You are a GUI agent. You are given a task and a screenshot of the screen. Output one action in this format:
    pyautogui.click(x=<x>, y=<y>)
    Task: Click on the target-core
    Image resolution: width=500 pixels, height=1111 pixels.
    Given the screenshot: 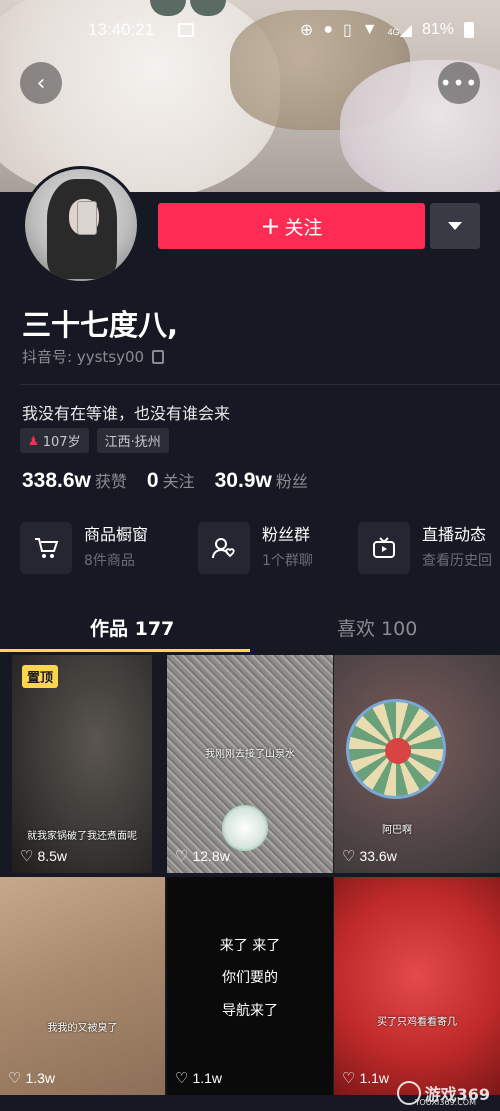 What is the action you would take?
    pyautogui.click(x=398, y=751)
    